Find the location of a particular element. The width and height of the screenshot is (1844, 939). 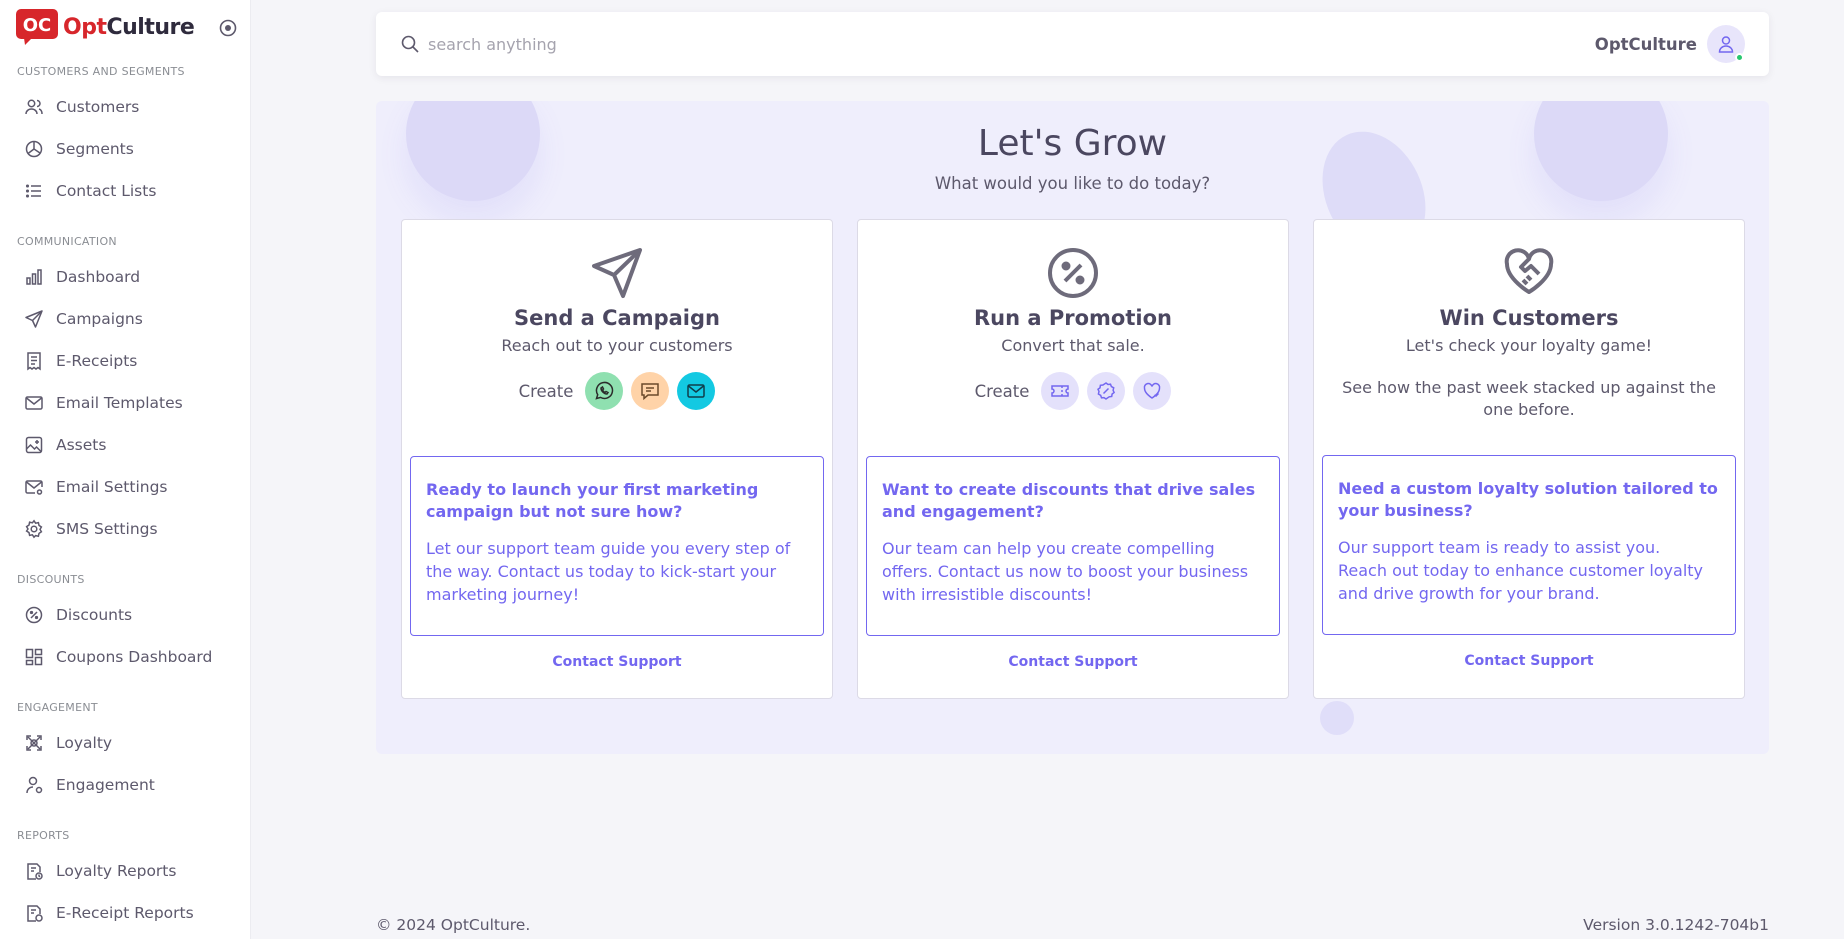

decor-bubble is located at coordinates (1337, 718).